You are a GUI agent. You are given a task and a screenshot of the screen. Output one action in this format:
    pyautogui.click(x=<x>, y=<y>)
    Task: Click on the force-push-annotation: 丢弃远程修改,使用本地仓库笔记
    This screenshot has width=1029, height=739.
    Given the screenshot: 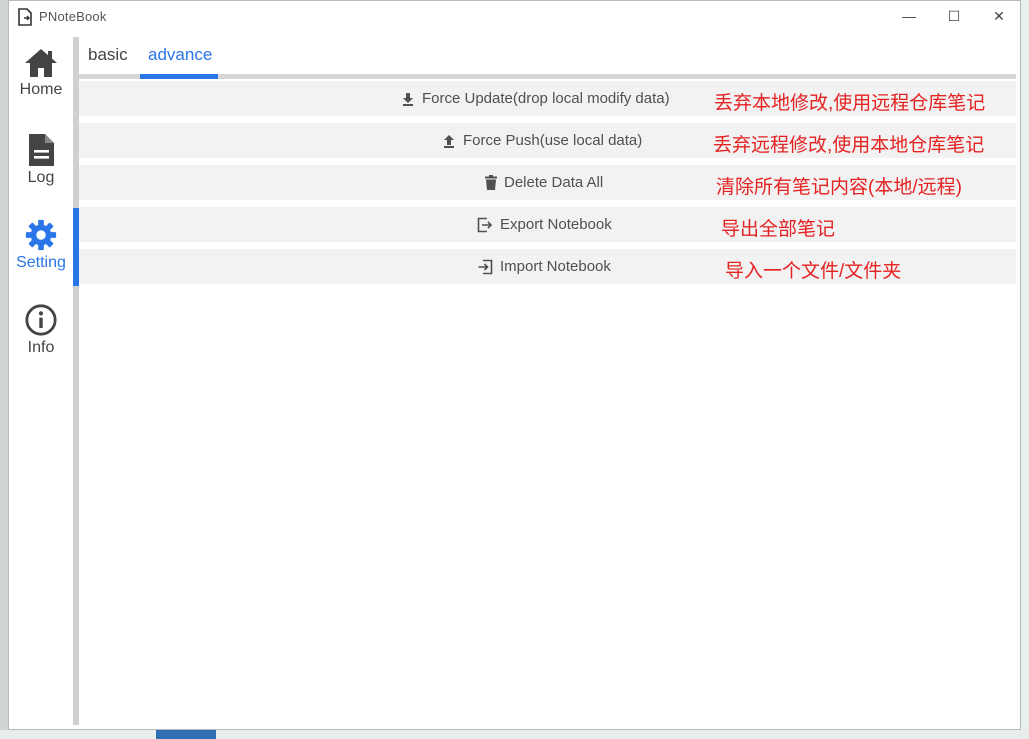 What is the action you would take?
    pyautogui.click(x=849, y=145)
    